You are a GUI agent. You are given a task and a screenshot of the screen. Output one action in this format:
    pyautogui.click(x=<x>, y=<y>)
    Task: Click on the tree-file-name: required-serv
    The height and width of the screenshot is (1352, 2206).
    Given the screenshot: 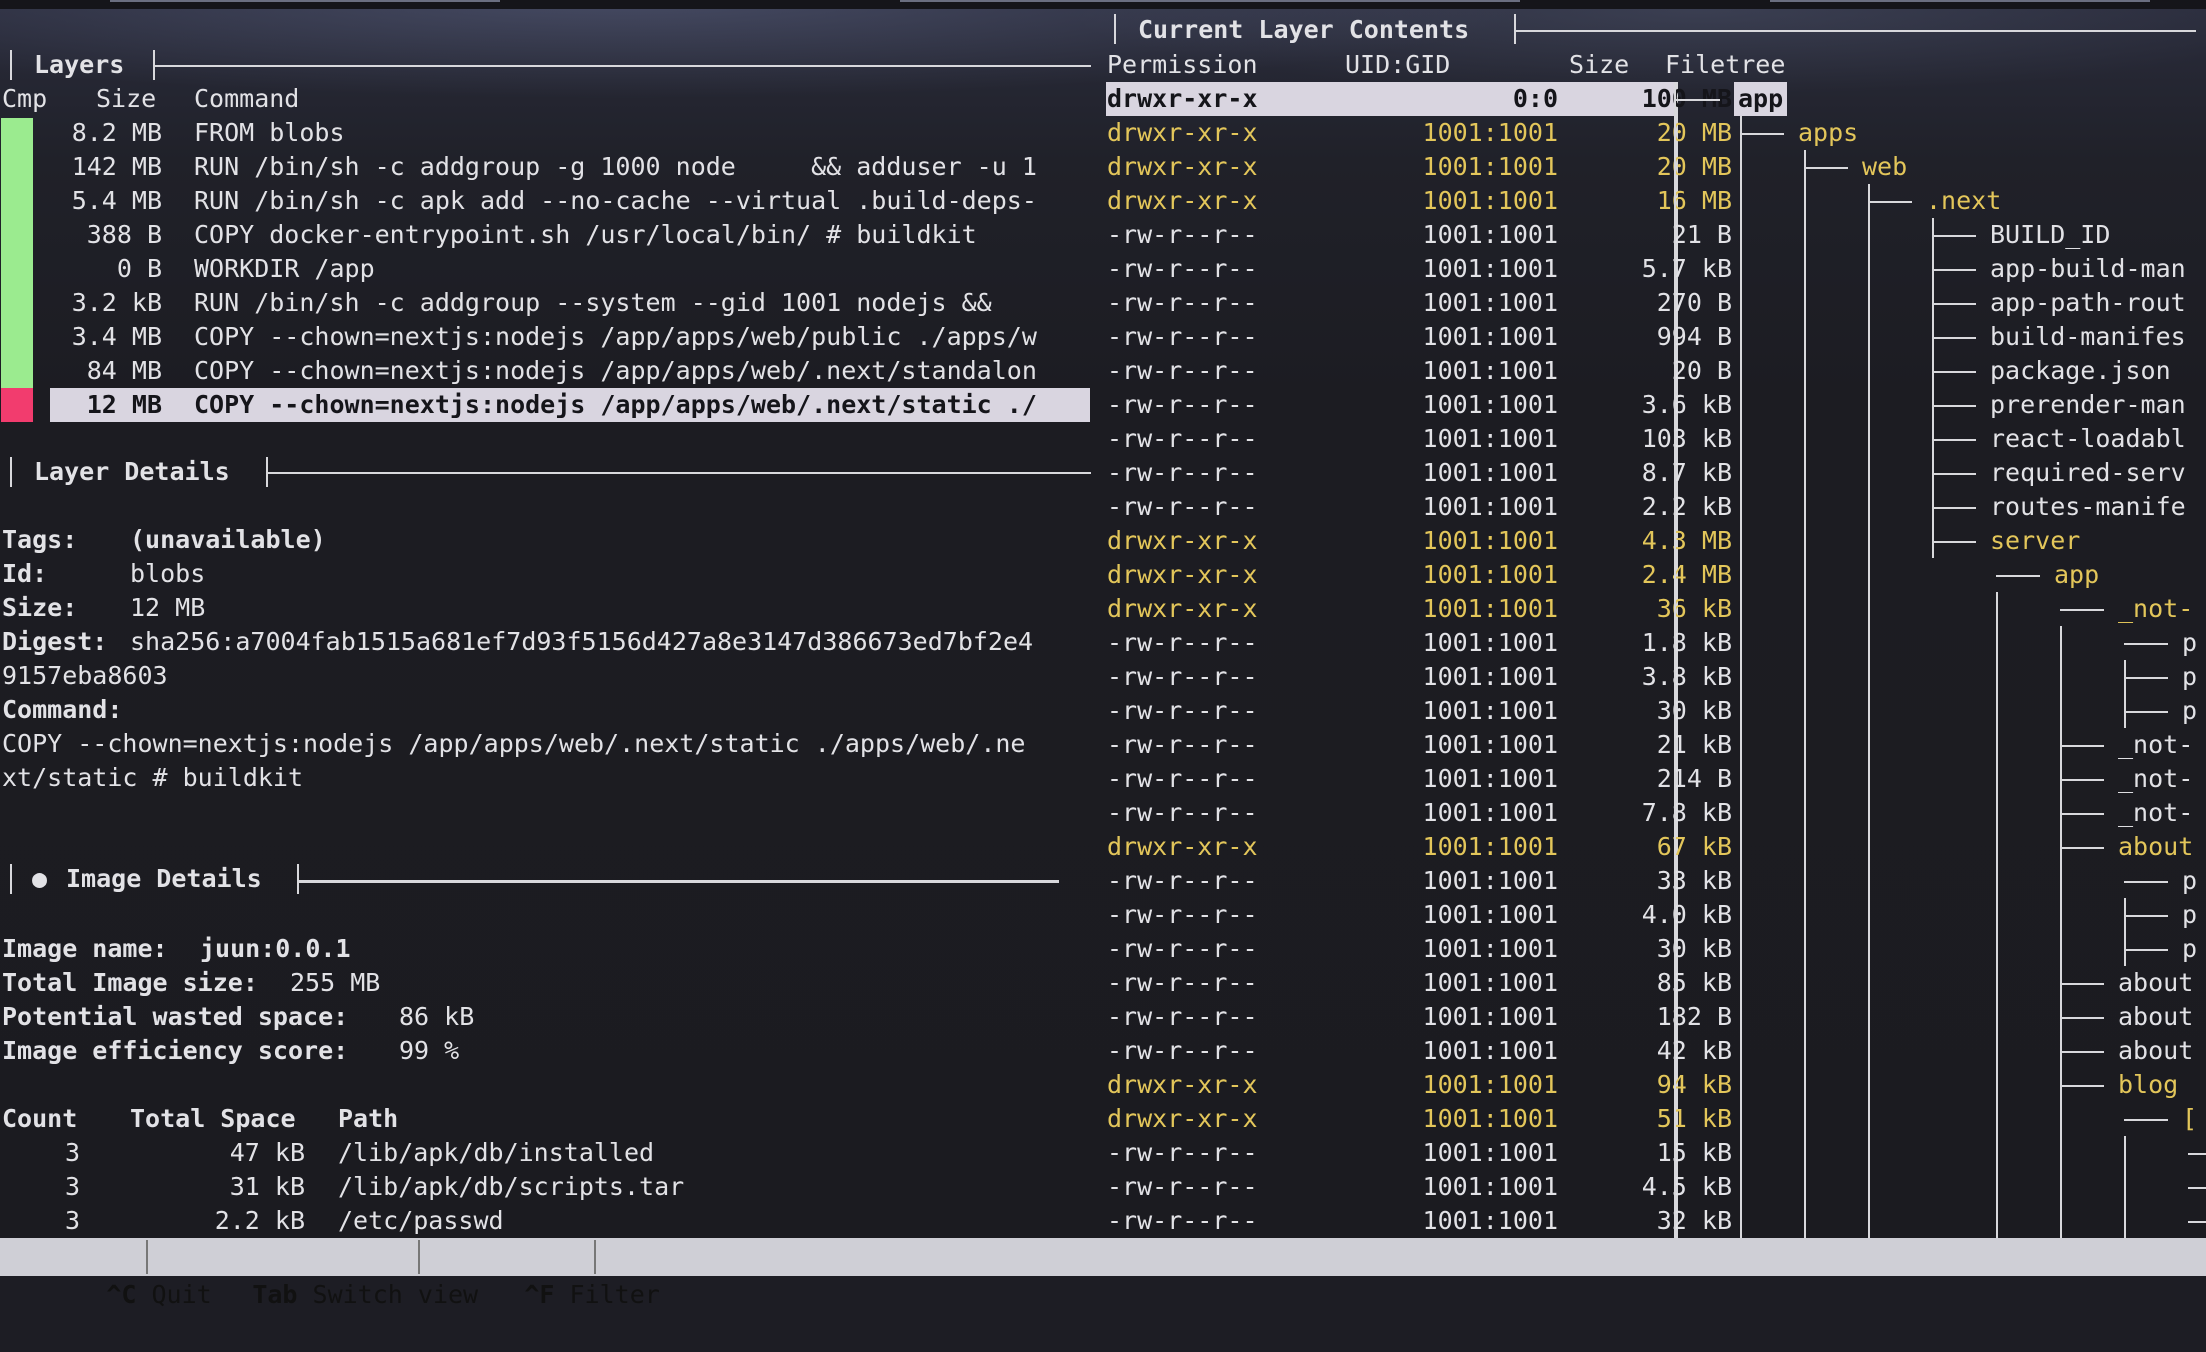 What is the action you would take?
    pyautogui.click(x=2088, y=473)
    